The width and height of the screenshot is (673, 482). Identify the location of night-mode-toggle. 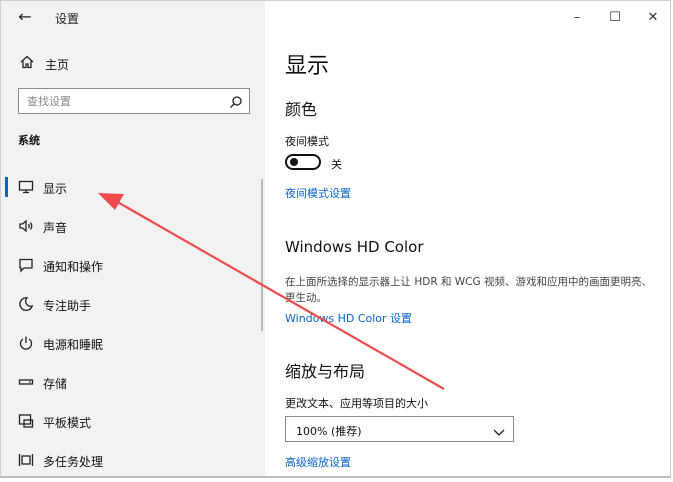
(303, 162).